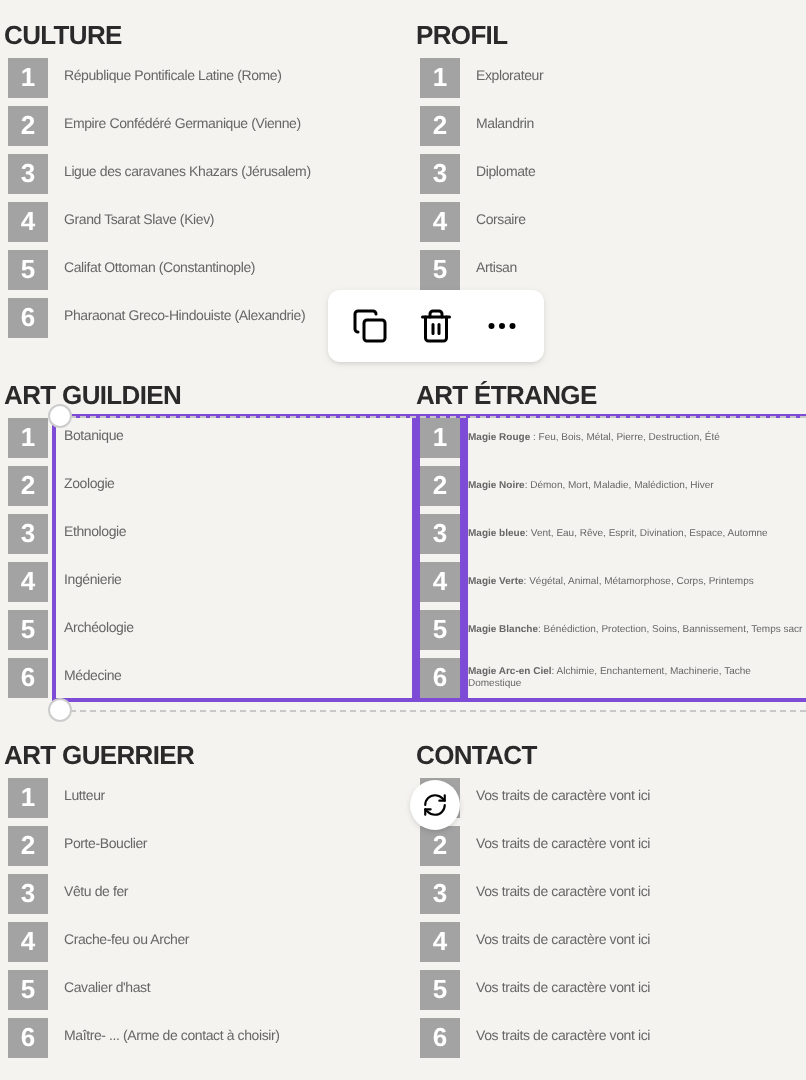 The width and height of the screenshot is (806, 1080). Describe the element at coordinates (94, 396) in the screenshot. I see `section-heading: ART GUILDIEN` at that location.